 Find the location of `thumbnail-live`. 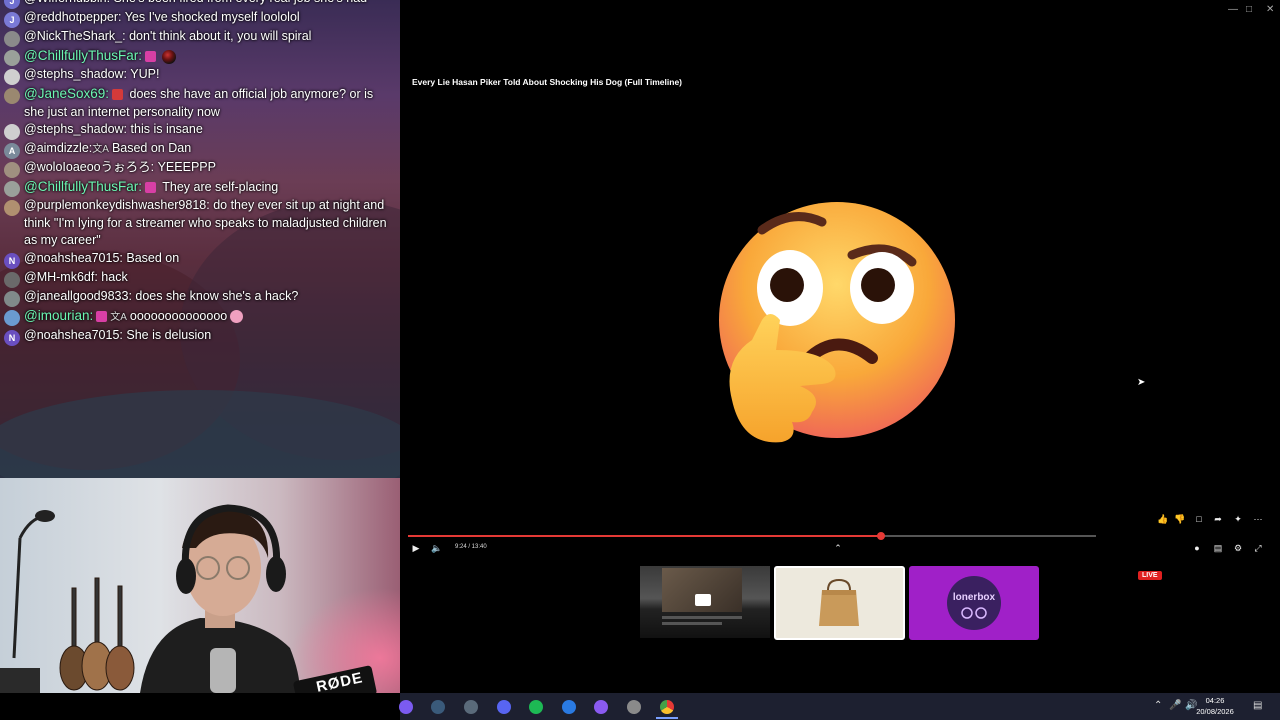

thumbnail-live is located at coordinates (705, 602).